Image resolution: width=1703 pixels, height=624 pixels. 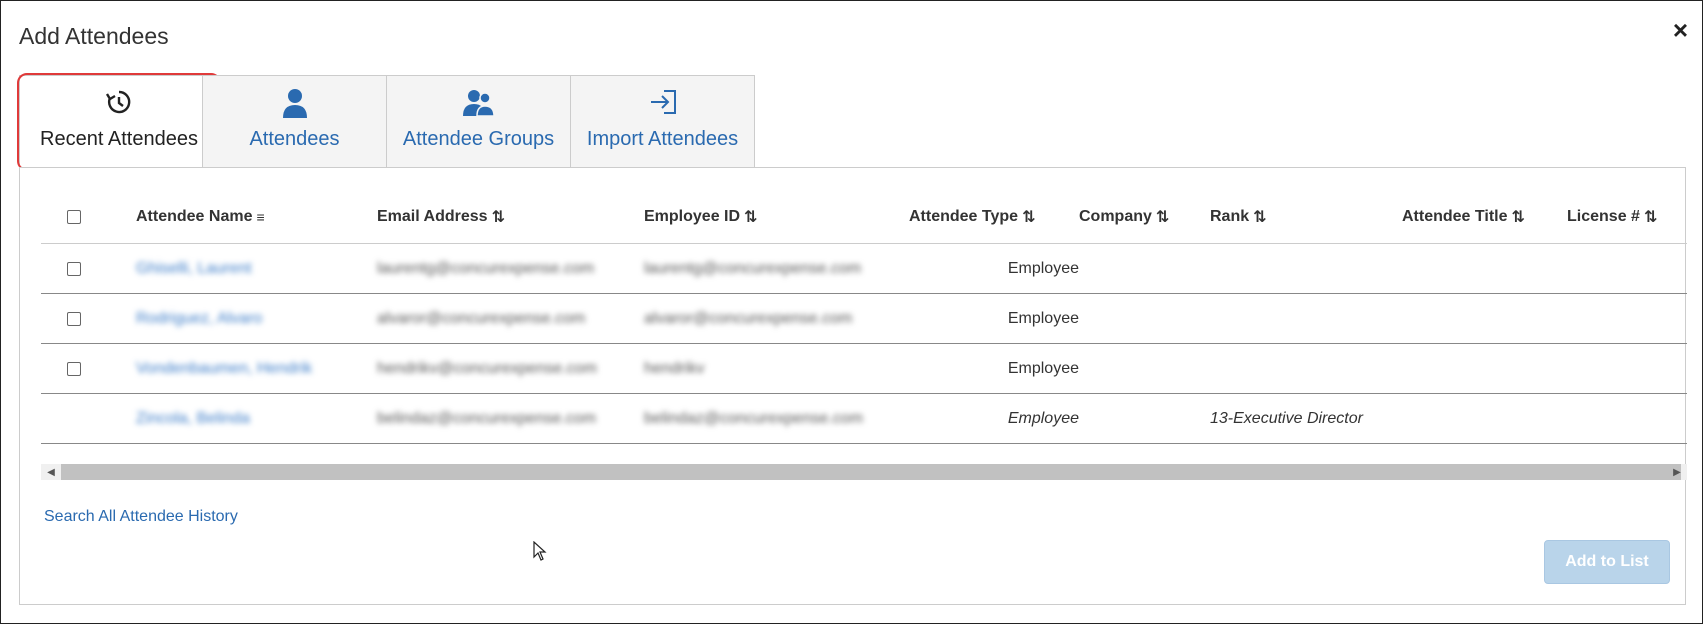 I want to click on tab-label: Recent Attendees, so click(x=119, y=139).